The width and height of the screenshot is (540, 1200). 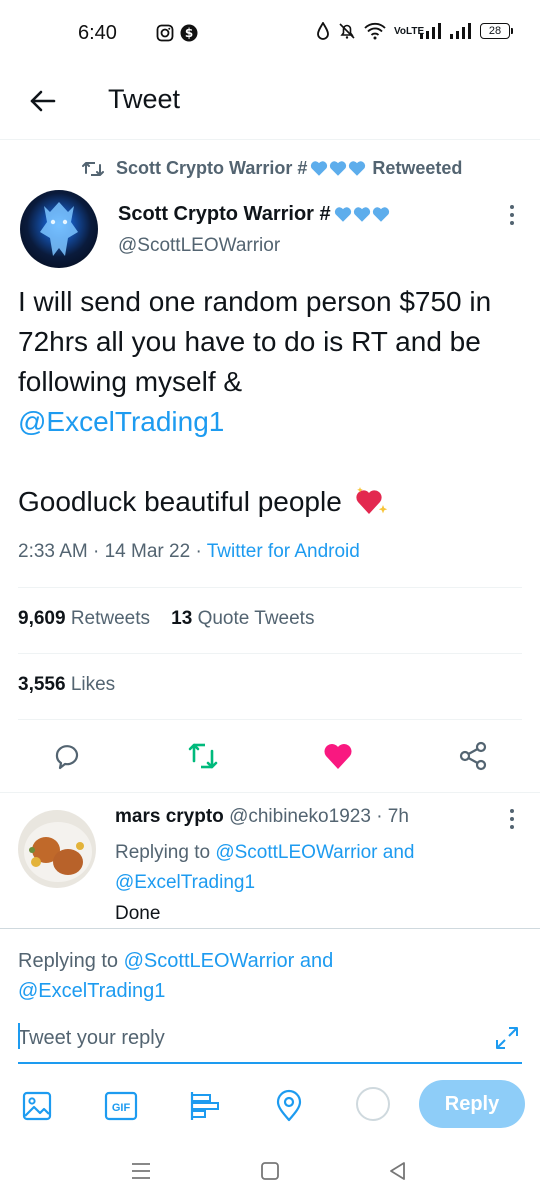 I want to click on instagram-icon, so click(x=165, y=33).